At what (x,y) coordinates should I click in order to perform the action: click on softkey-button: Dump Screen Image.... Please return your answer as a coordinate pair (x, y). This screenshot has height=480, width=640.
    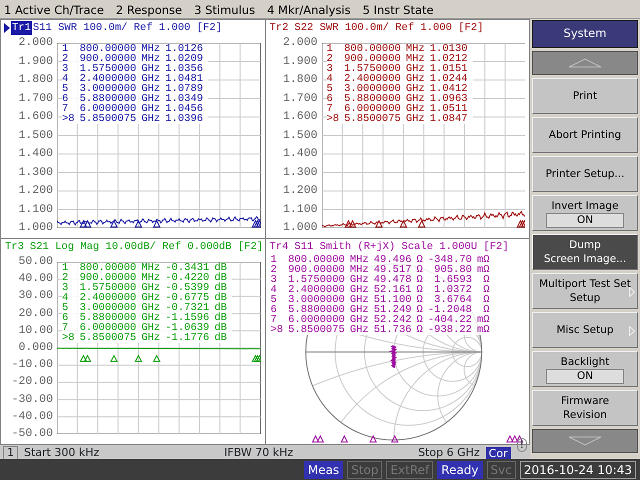
    Looking at the image, I should click on (585, 252).